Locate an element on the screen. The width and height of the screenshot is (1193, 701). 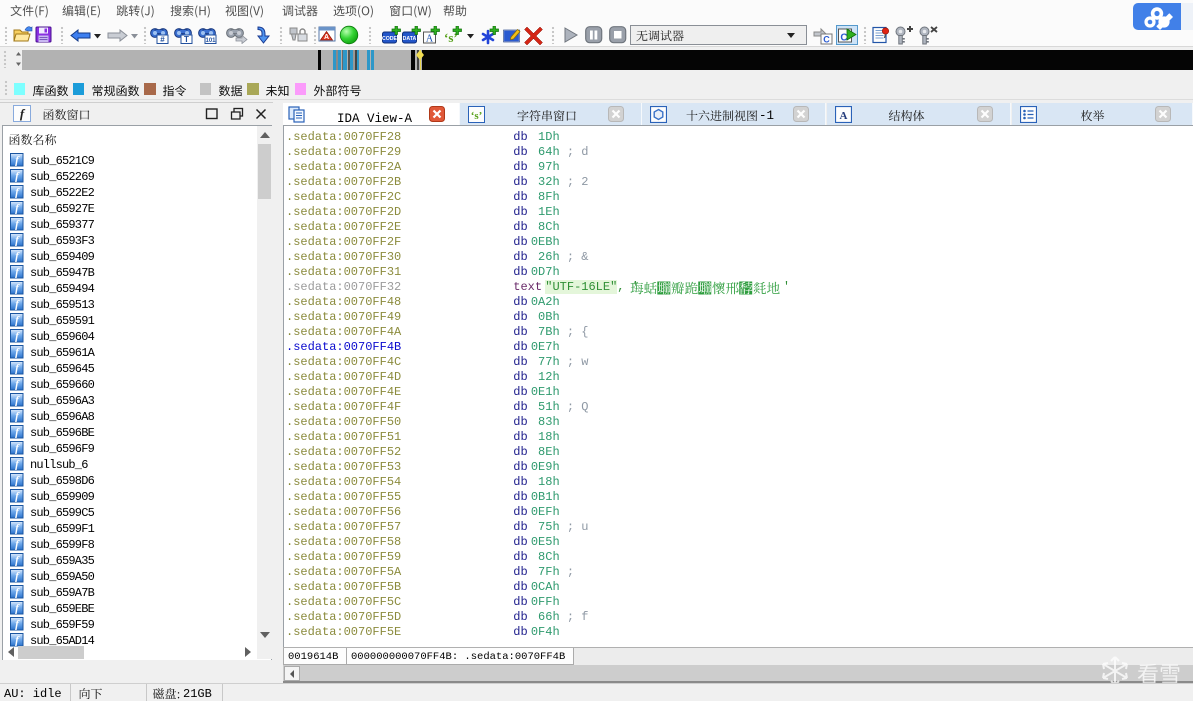
svg-text: DATA is located at coordinates (410, 39).